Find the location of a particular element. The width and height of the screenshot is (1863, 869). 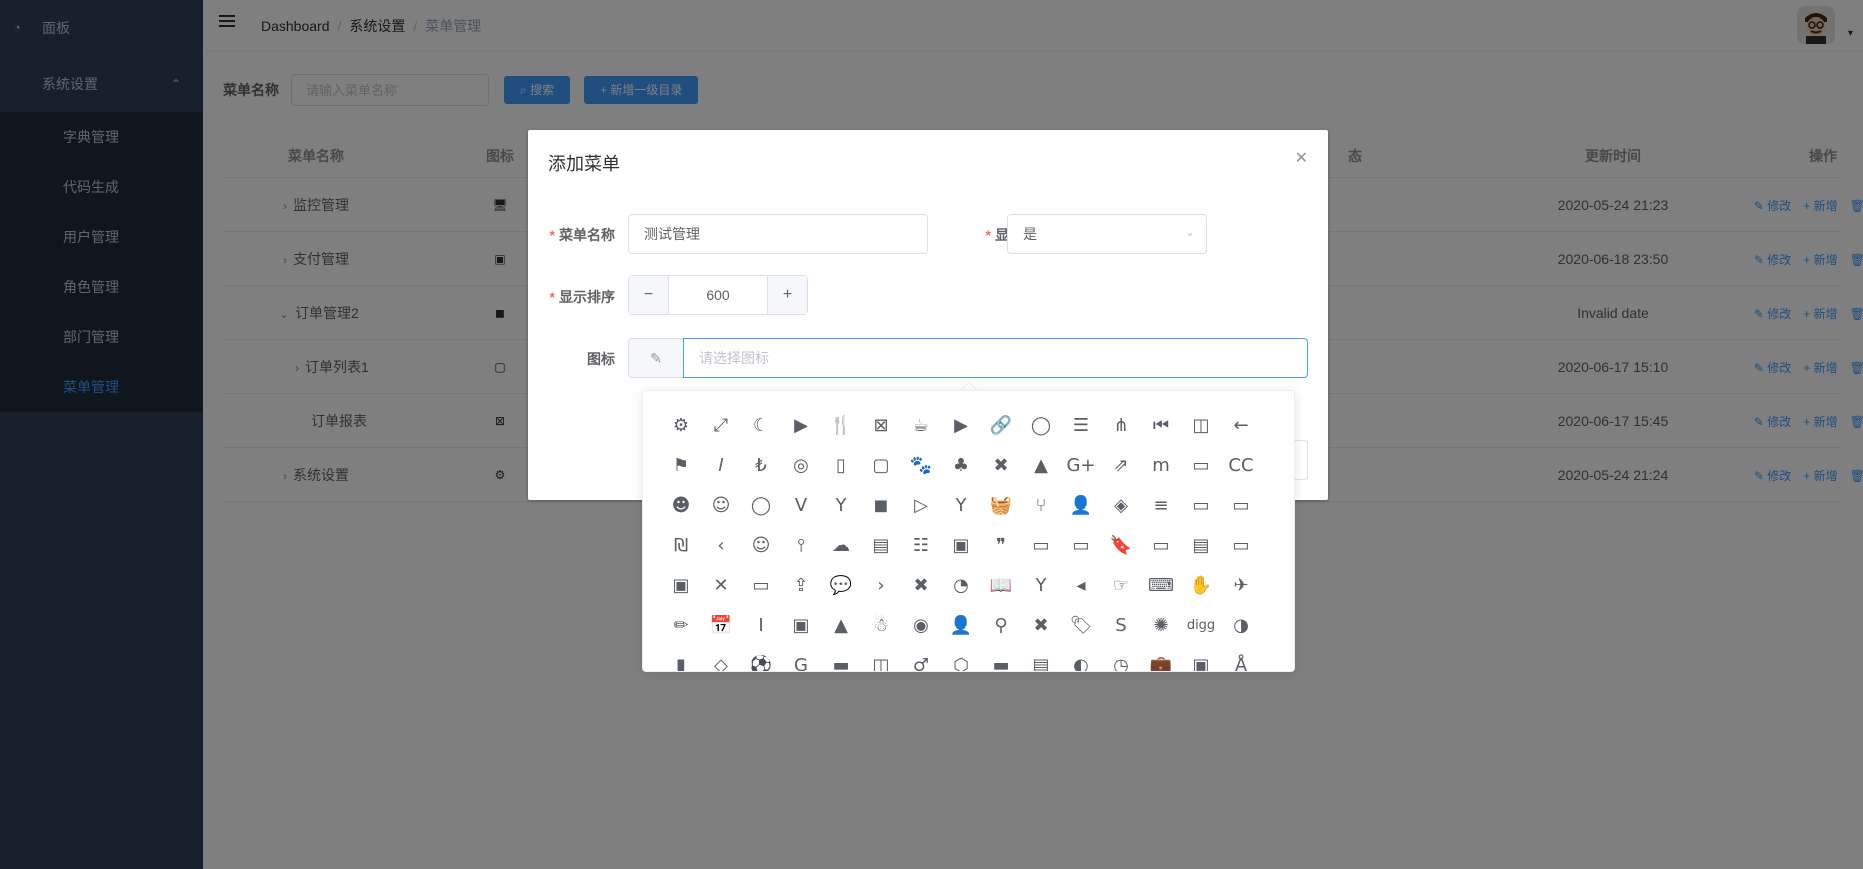

icon-option: ☕ is located at coordinates (921, 425).